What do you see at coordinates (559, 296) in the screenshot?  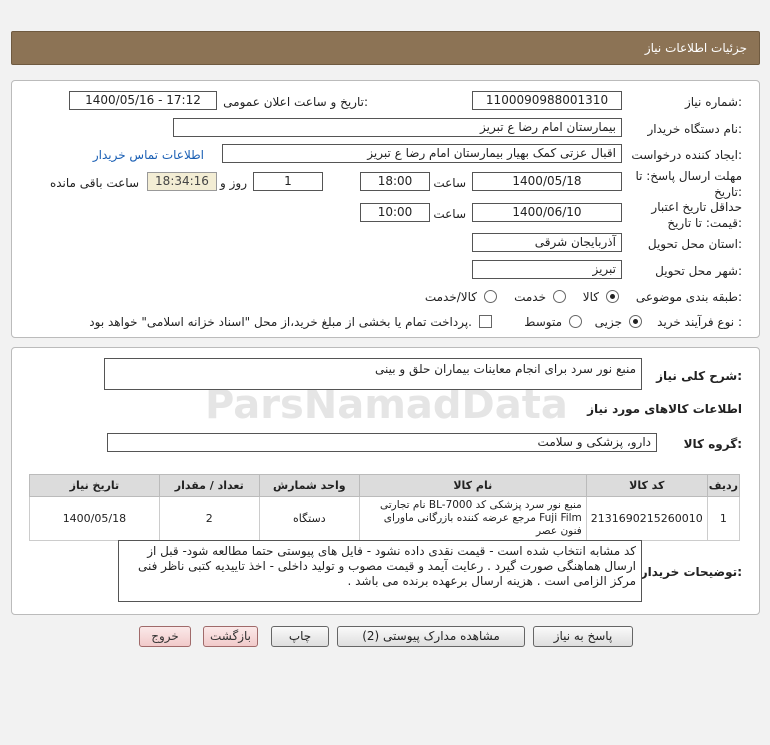 I see `category-radio-service` at bounding box center [559, 296].